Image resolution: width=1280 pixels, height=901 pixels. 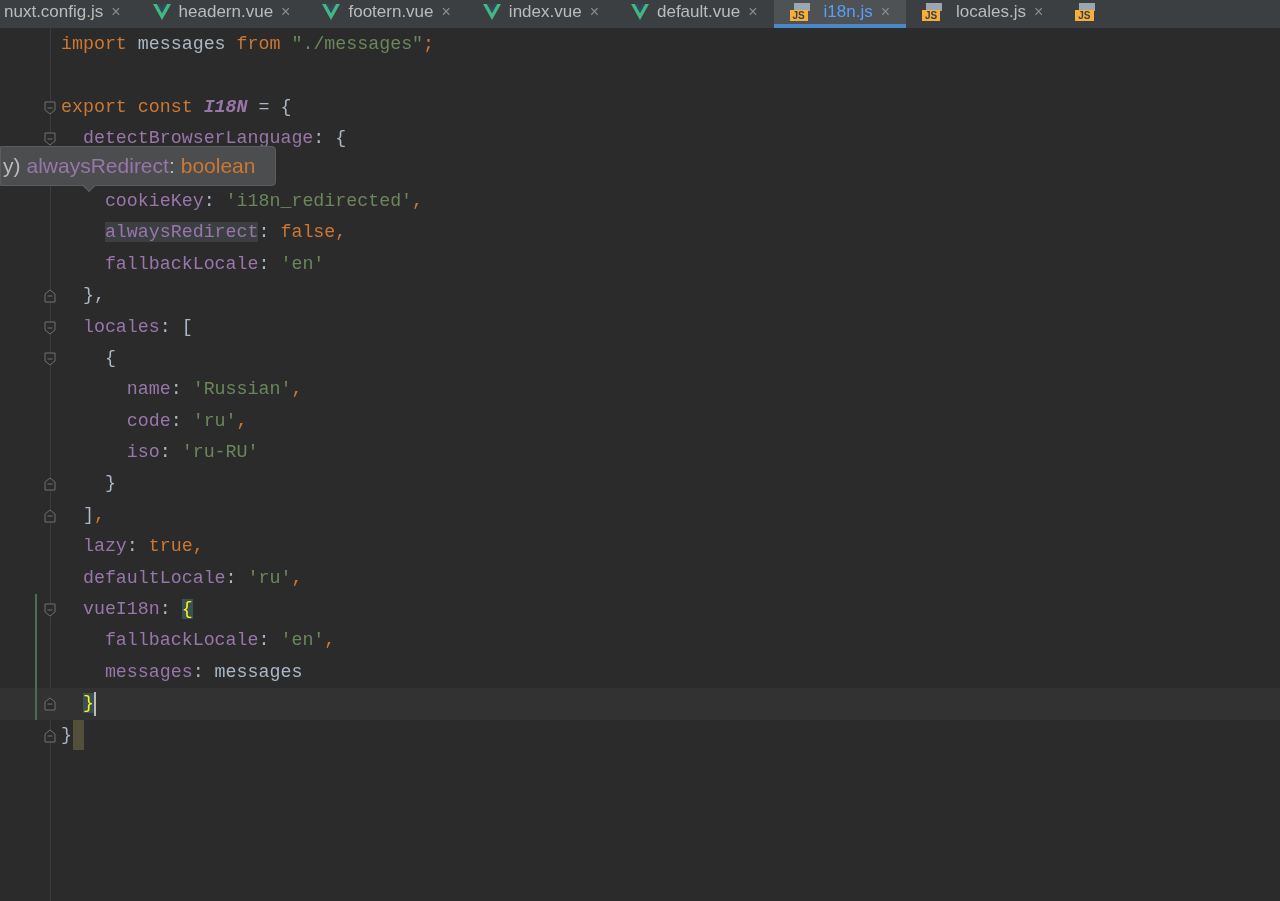 I want to click on editor-tab: headern.vue ×, so click(x=221, y=14).